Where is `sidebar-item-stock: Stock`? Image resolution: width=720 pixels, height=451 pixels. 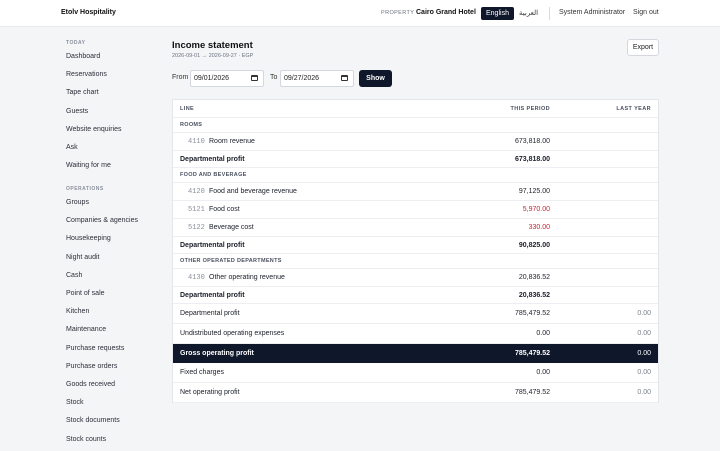 sidebar-item-stock: Stock is located at coordinates (75, 402).